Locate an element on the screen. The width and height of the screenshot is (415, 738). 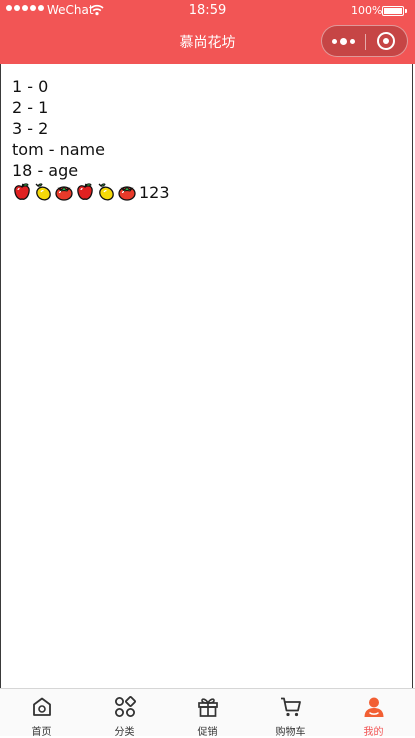
capsule-menu is located at coordinates (364, 41).